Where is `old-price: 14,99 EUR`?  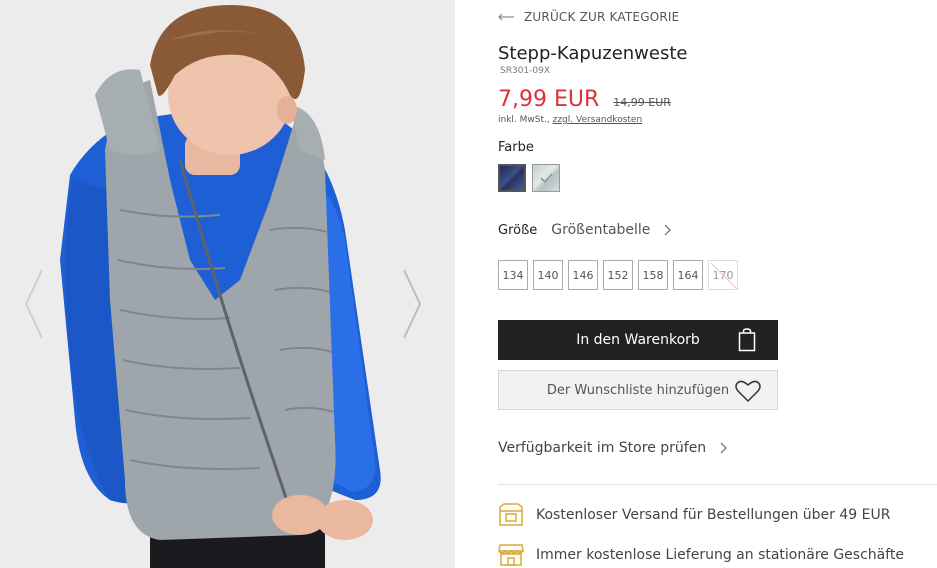 old-price: 14,99 EUR is located at coordinates (642, 102).